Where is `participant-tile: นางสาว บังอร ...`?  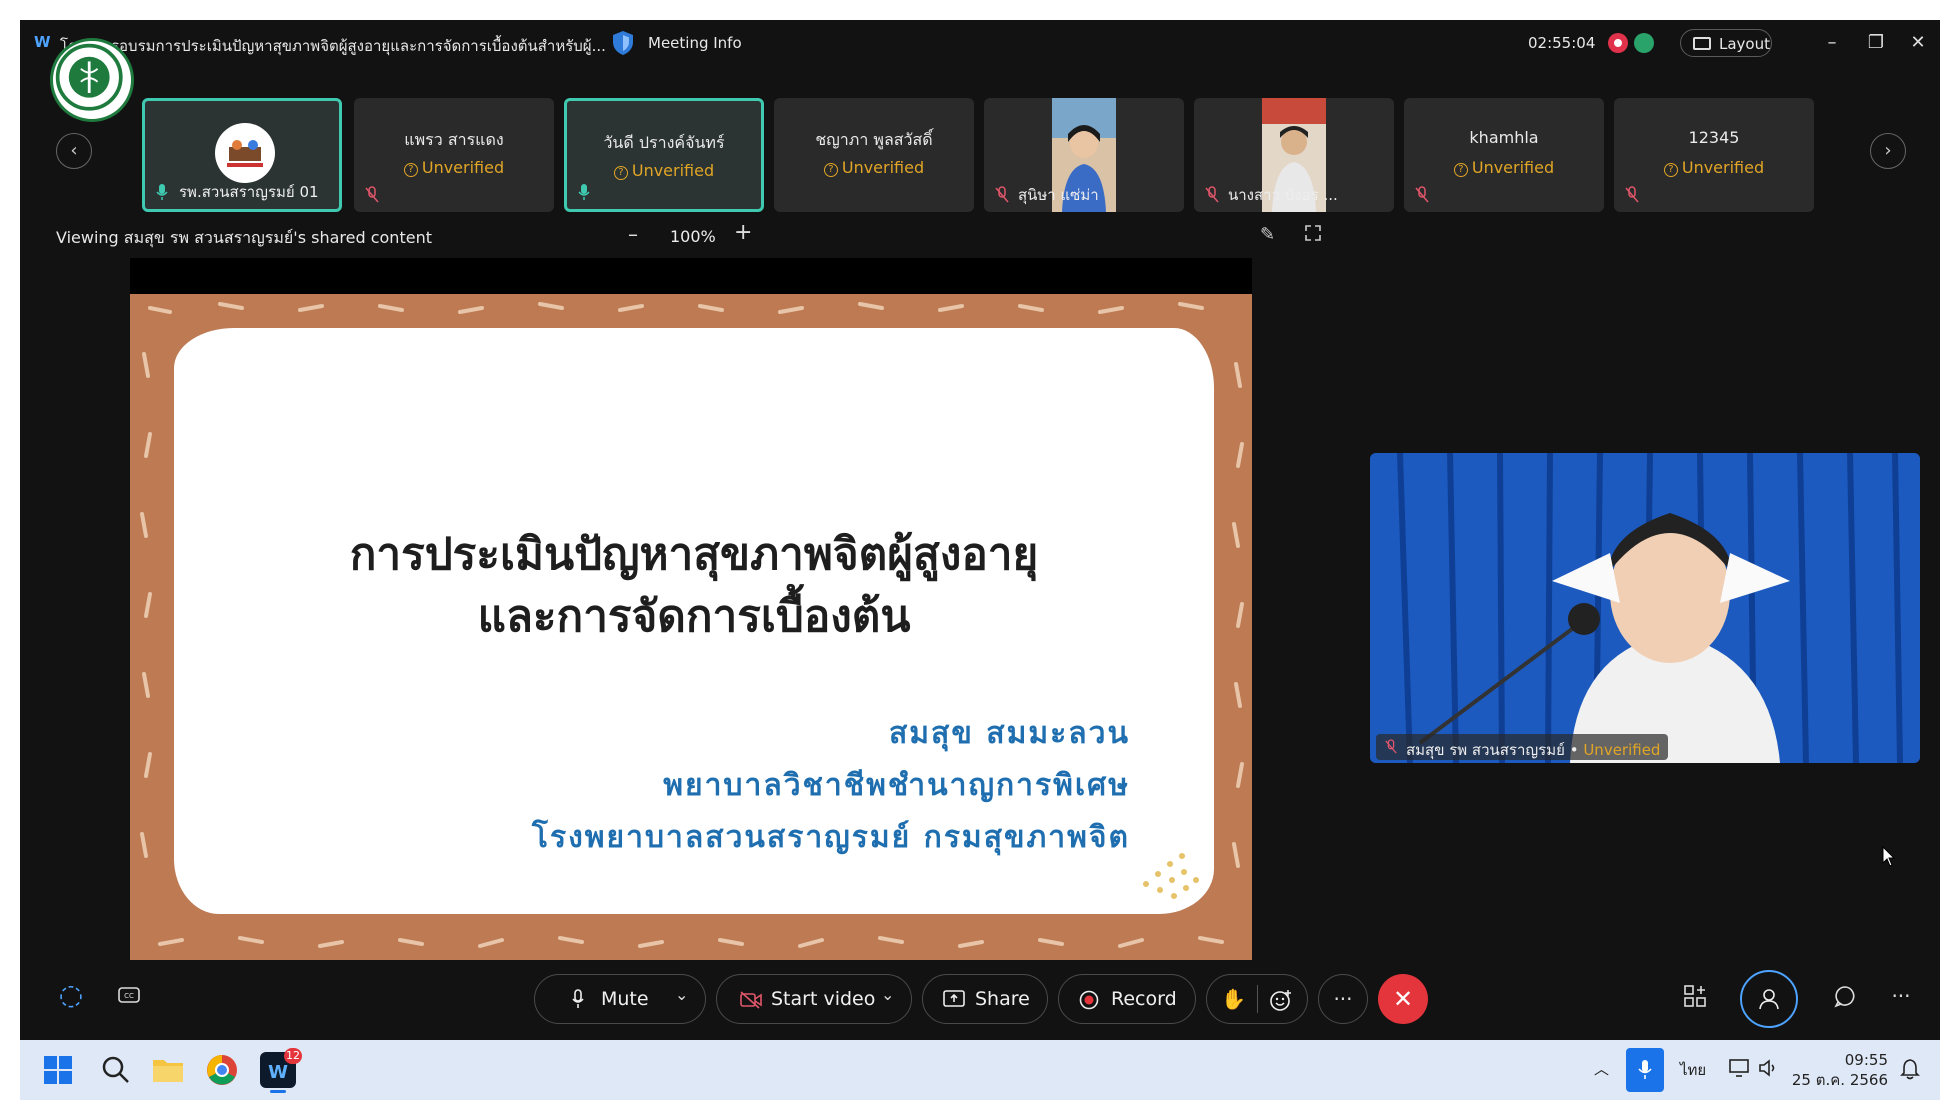
participant-tile: นางสาว บังอร ... is located at coordinates (1294, 155).